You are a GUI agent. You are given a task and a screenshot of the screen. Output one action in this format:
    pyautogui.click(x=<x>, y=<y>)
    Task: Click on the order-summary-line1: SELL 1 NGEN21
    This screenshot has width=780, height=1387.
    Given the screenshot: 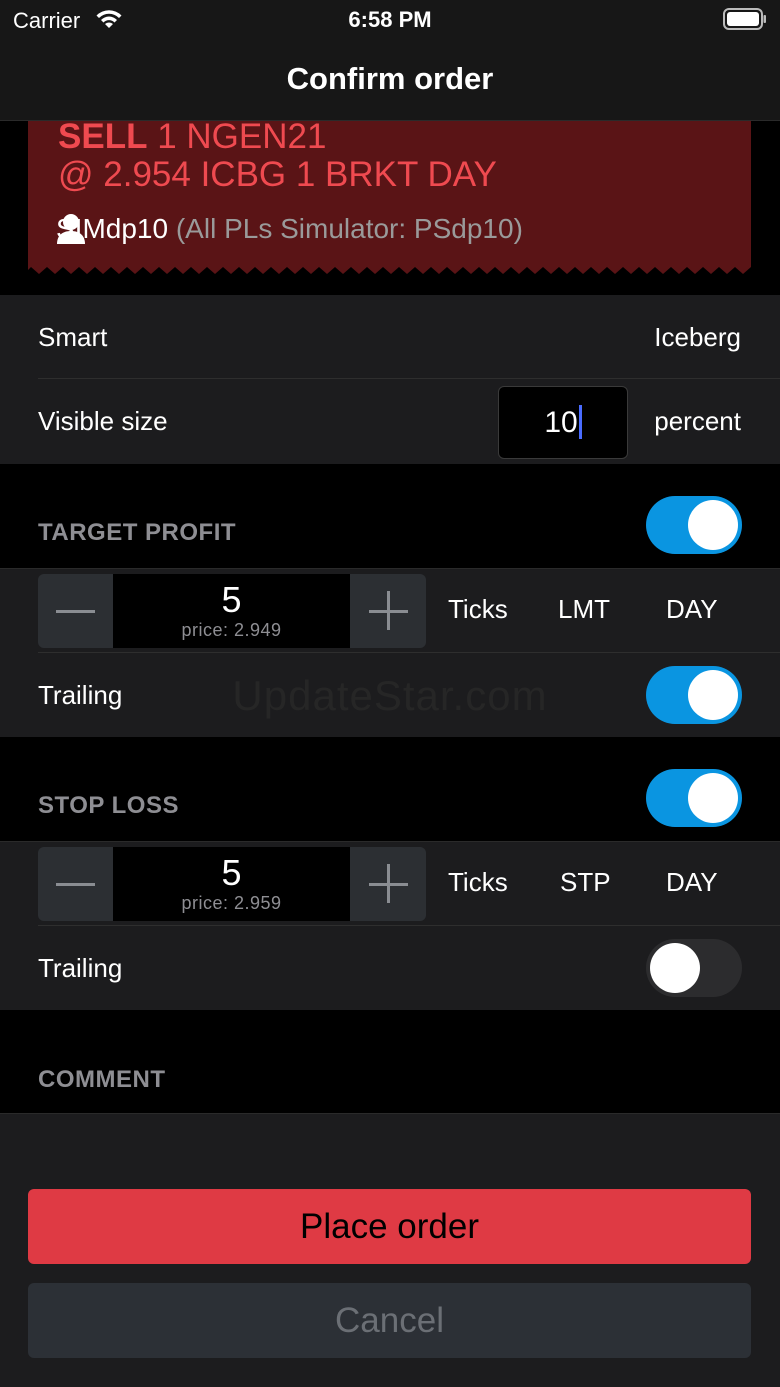 What is the action you would take?
    pyautogui.click(x=192, y=136)
    